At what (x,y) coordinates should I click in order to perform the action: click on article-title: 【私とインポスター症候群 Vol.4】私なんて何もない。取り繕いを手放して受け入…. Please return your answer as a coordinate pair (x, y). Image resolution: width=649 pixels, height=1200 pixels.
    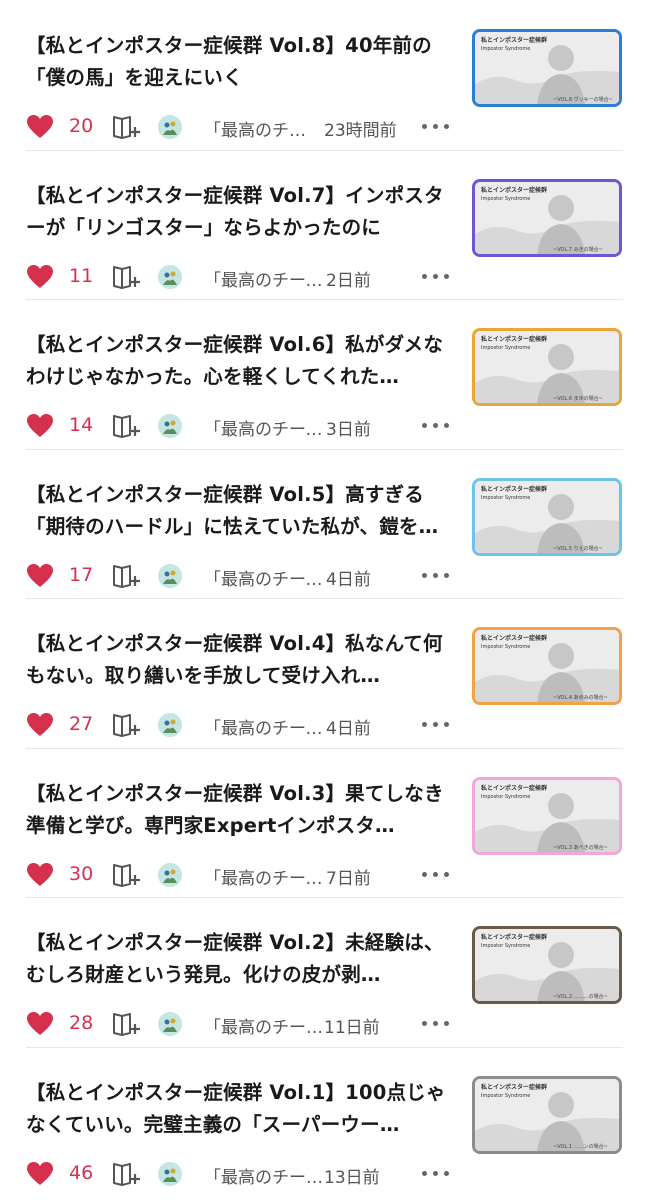
    Looking at the image, I should click on (242, 660).